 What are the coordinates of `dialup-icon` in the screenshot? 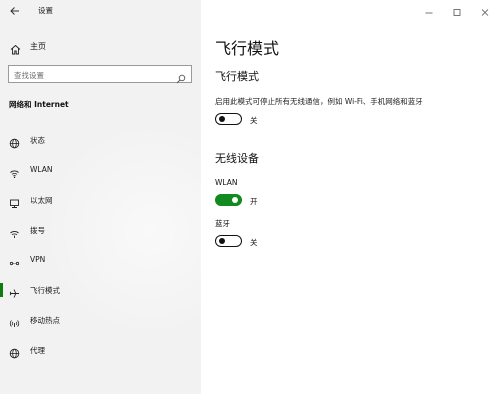 It's located at (14, 231).